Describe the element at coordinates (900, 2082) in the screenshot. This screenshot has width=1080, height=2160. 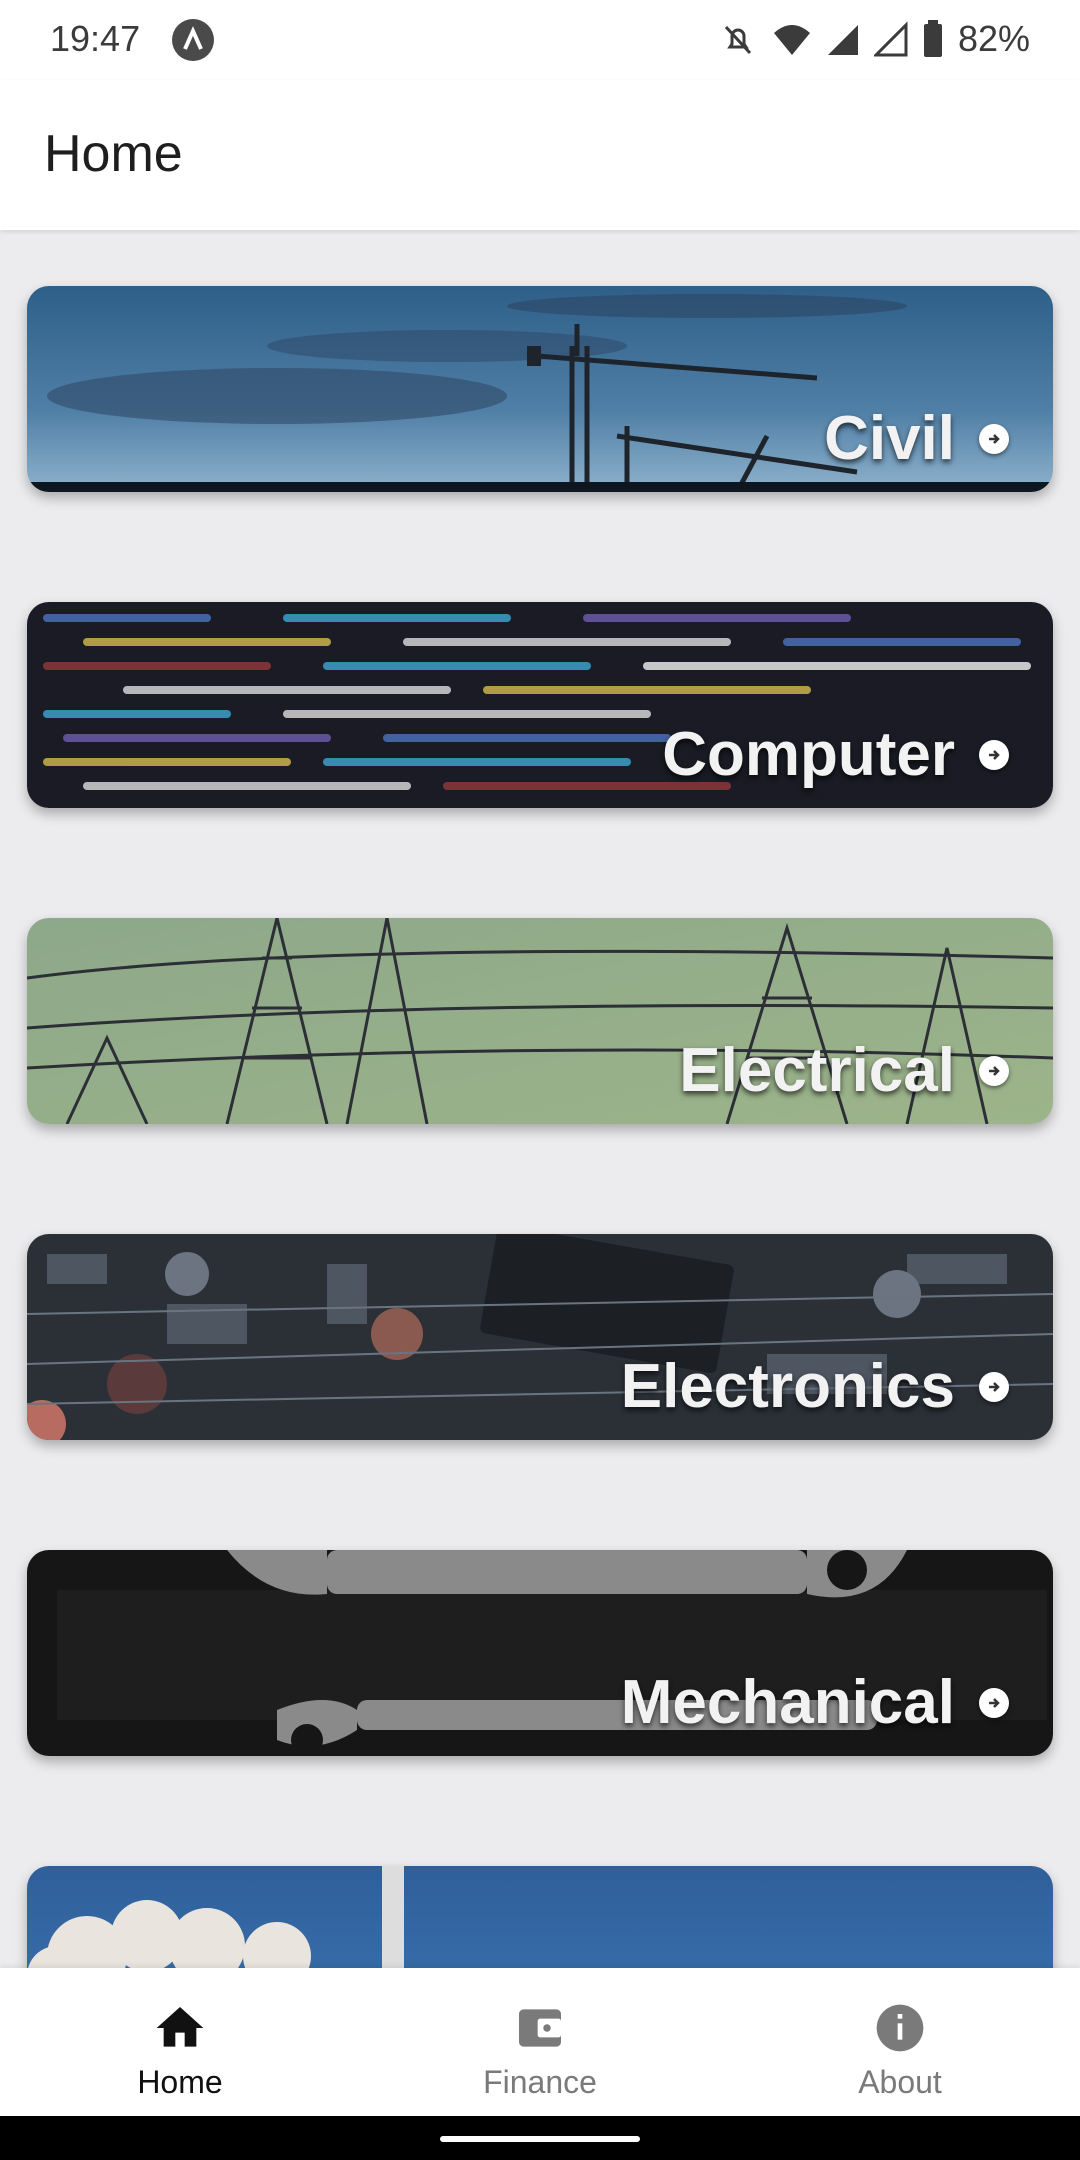
I see `nav-label-about: About` at that location.